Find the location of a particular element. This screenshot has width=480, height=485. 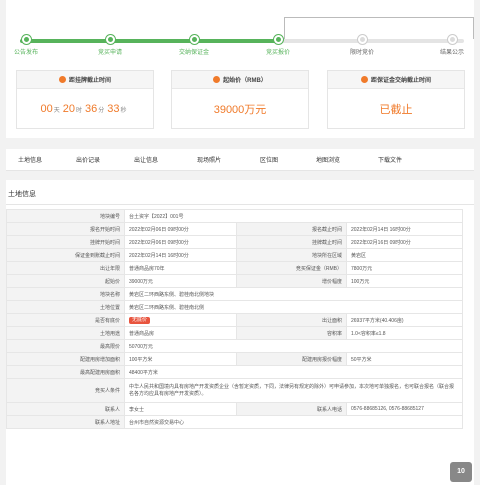

value-plot-ratio: 1.0<容积率≤1.8 is located at coordinates (404, 333).